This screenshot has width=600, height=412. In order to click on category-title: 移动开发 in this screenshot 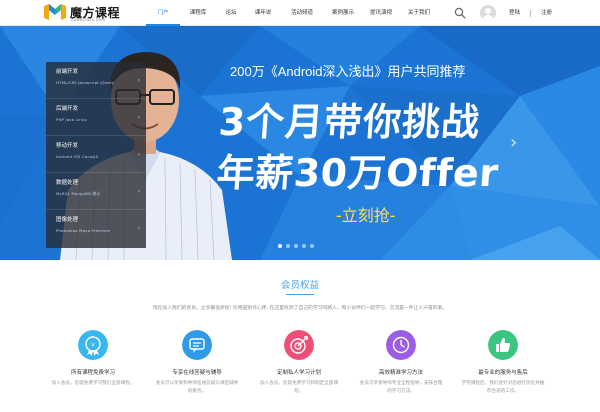, I will do `click(67, 146)`.